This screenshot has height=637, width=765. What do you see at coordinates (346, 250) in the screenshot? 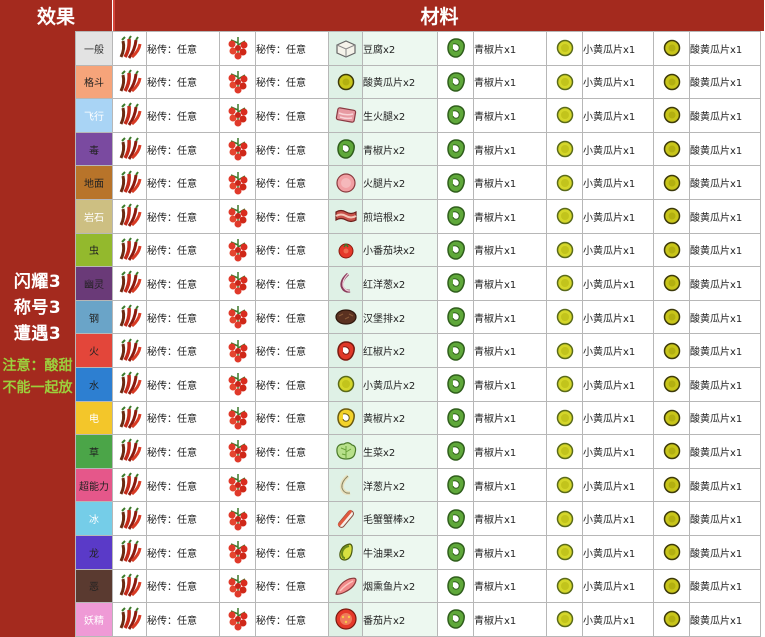
I see `cherry-tomato-icon` at bounding box center [346, 250].